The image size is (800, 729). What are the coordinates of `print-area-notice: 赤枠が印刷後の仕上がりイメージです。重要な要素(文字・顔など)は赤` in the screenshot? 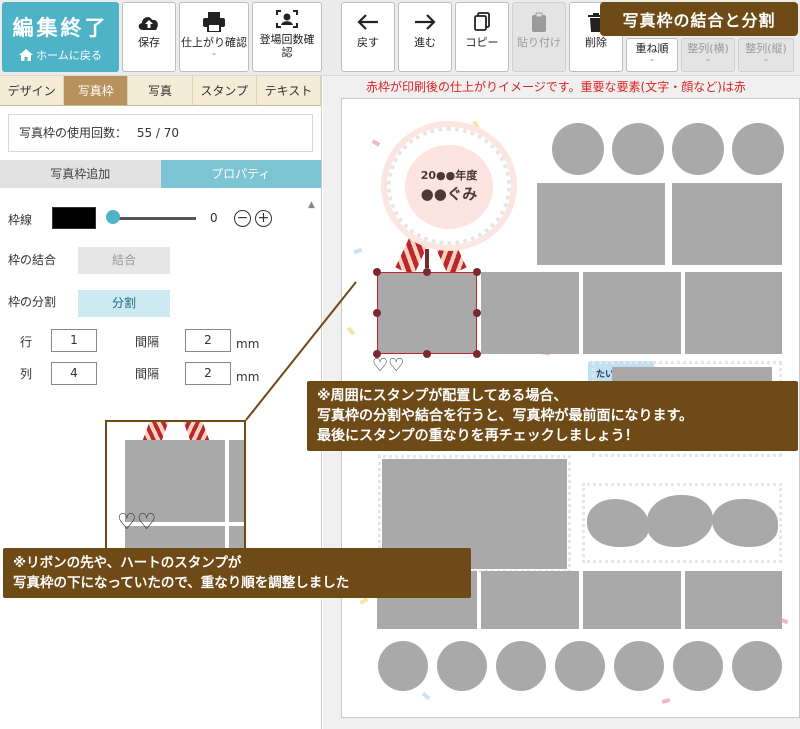 It's located at (556, 87).